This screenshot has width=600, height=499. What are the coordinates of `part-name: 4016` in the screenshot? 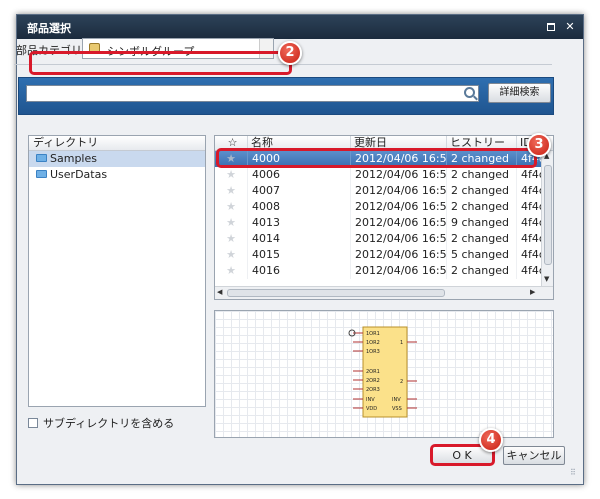 It's located at (298, 271).